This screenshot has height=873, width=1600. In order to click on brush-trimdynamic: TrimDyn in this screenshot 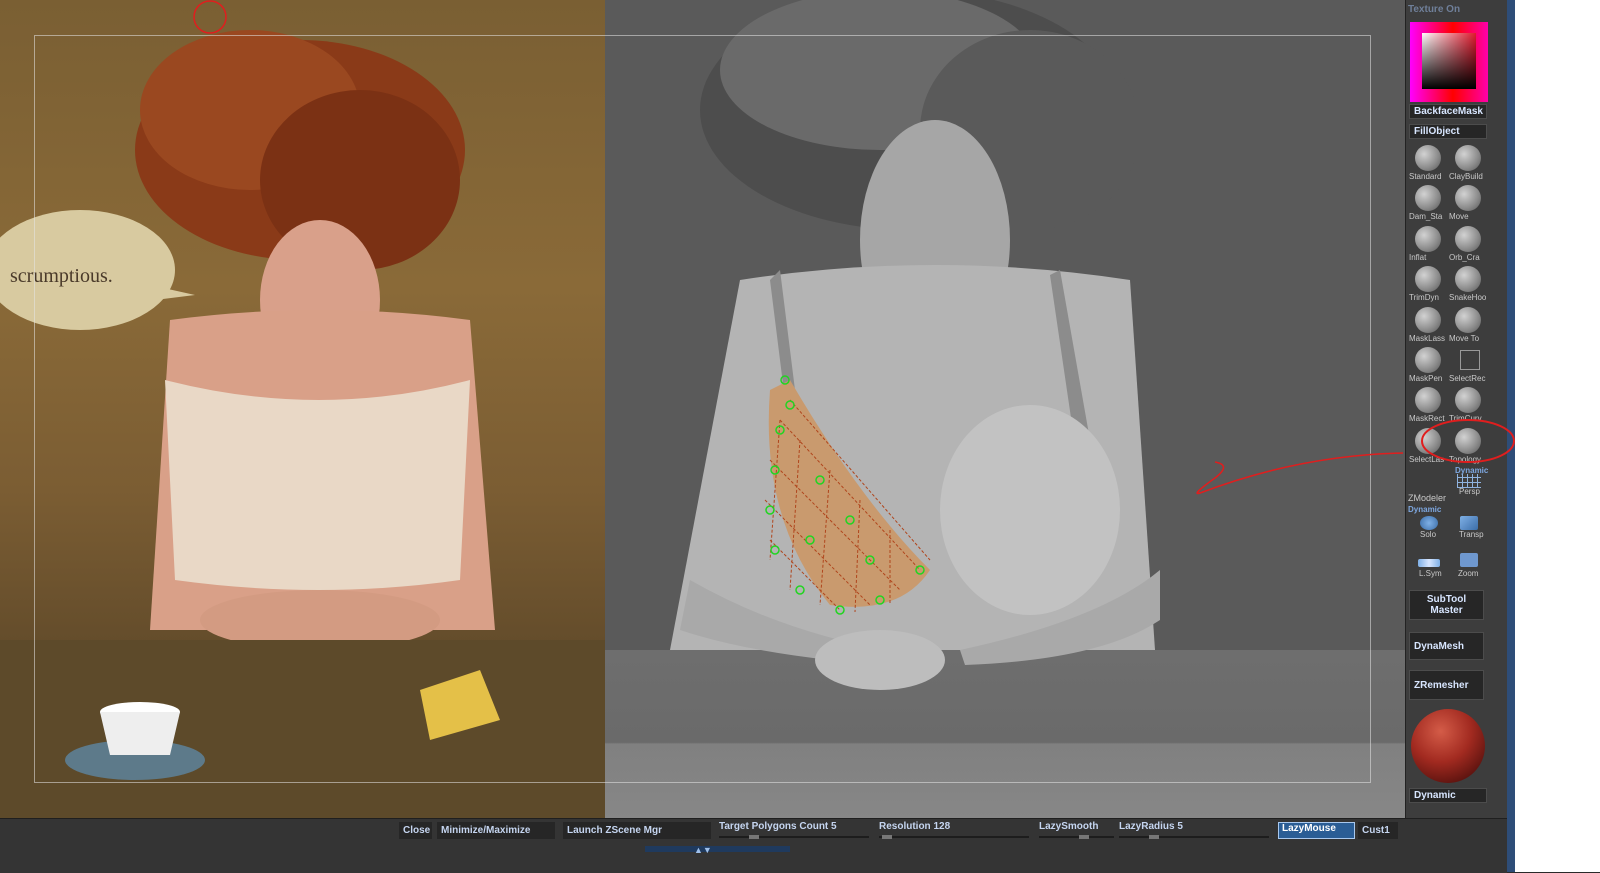, I will do `click(1429, 284)`.